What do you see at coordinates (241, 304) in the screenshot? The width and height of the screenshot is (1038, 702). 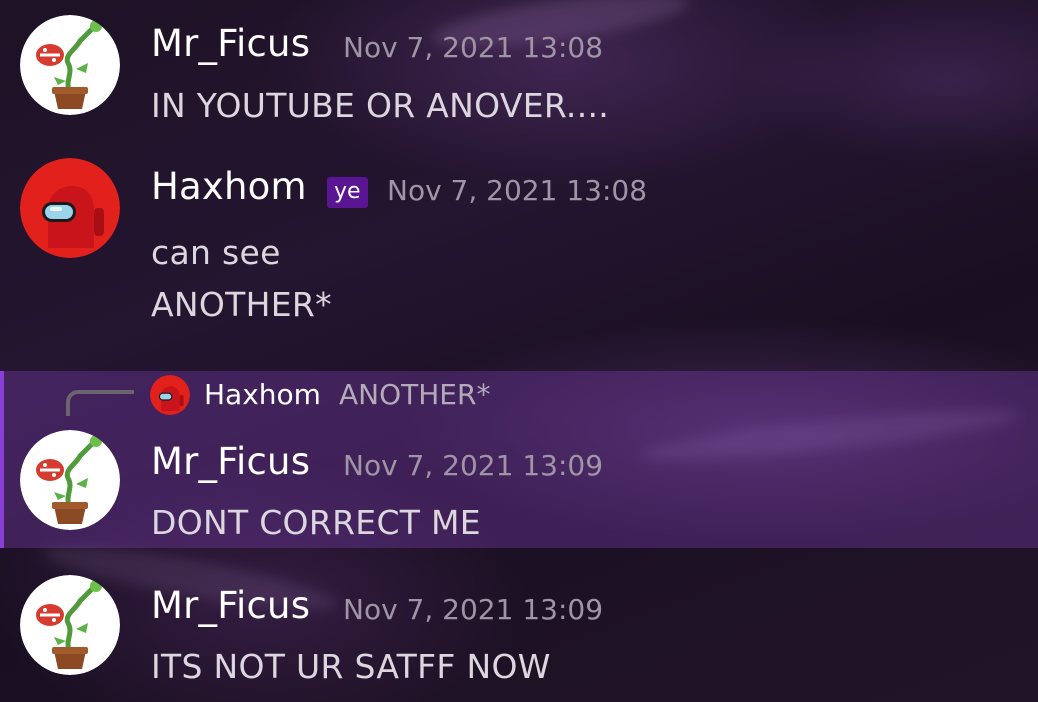 I see `message-text: ANOTHER*` at bounding box center [241, 304].